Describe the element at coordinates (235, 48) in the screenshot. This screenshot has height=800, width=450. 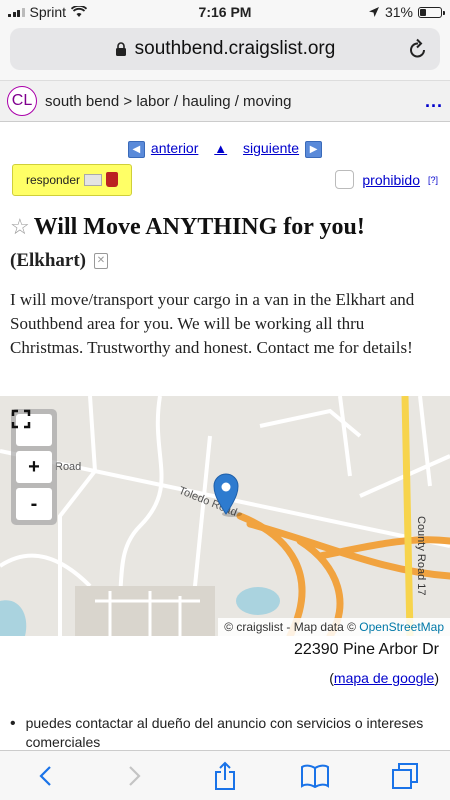
I see `url-text: southbend.craigslist.org` at that location.